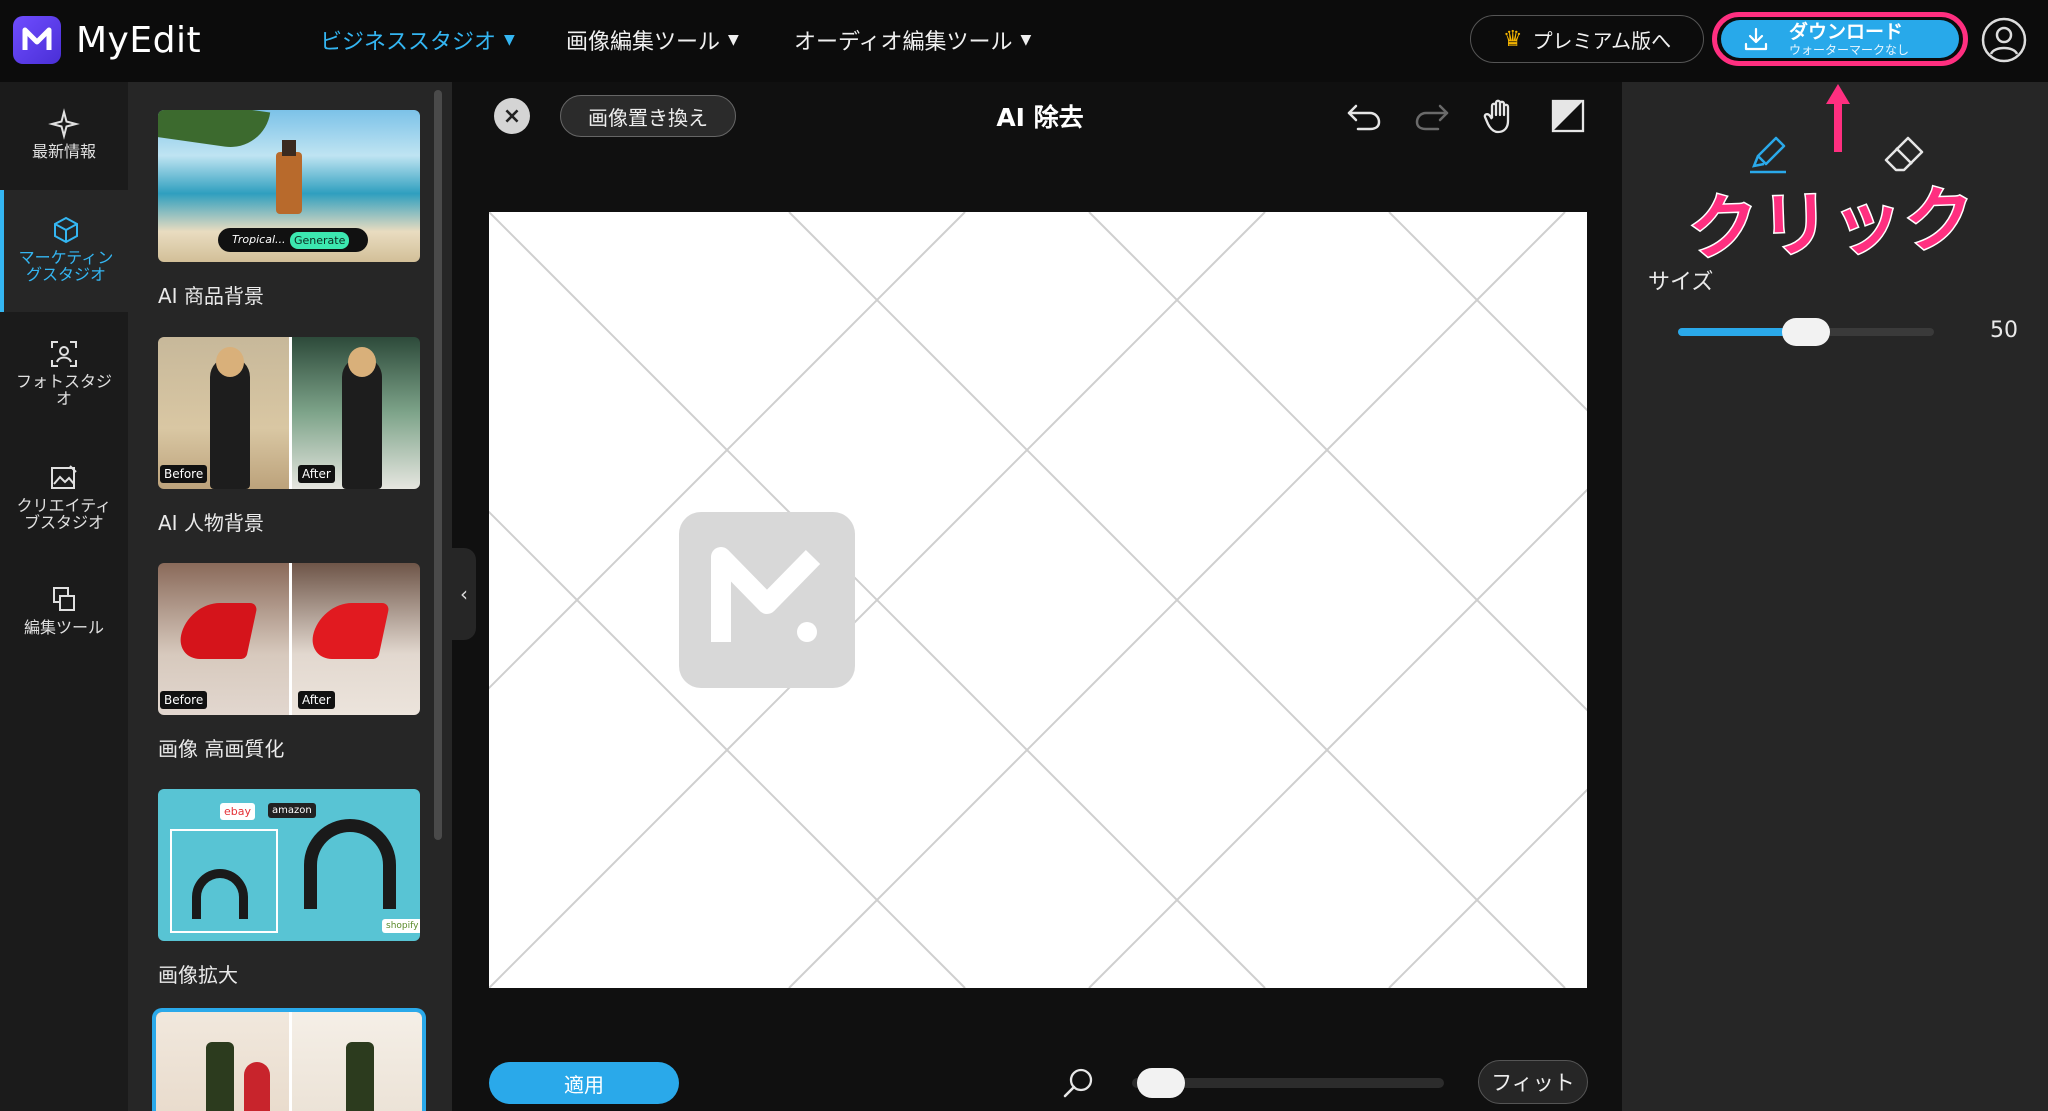  What do you see at coordinates (1079, 1083) in the screenshot?
I see `search-icon` at bounding box center [1079, 1083].